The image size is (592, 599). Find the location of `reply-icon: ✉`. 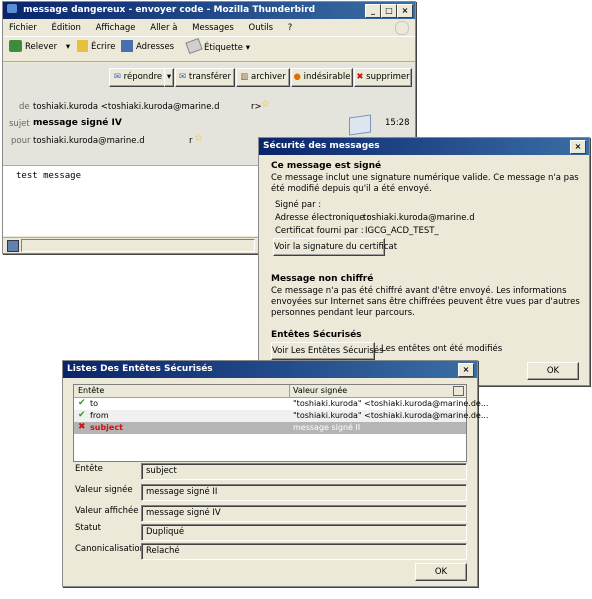

reply-icon: ✉ is located at coordinates (117, 77).